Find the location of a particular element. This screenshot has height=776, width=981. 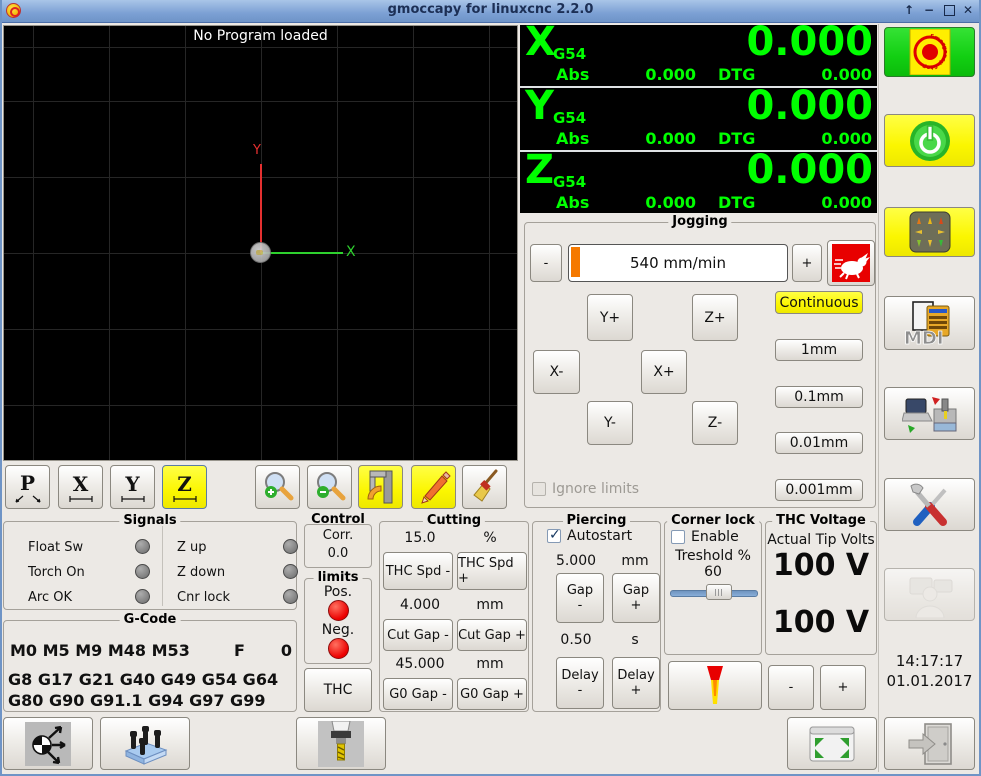

limit-pos-led is located at coordinates (338, 610).